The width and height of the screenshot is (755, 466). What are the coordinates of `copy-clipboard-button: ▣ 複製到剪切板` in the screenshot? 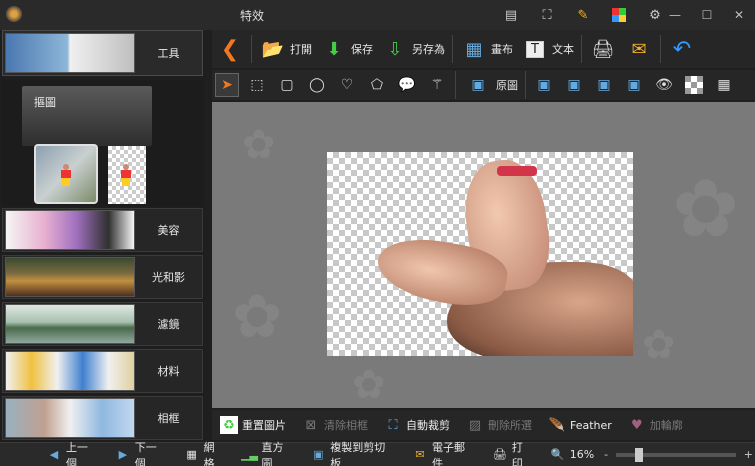 It's located at (353, 452).